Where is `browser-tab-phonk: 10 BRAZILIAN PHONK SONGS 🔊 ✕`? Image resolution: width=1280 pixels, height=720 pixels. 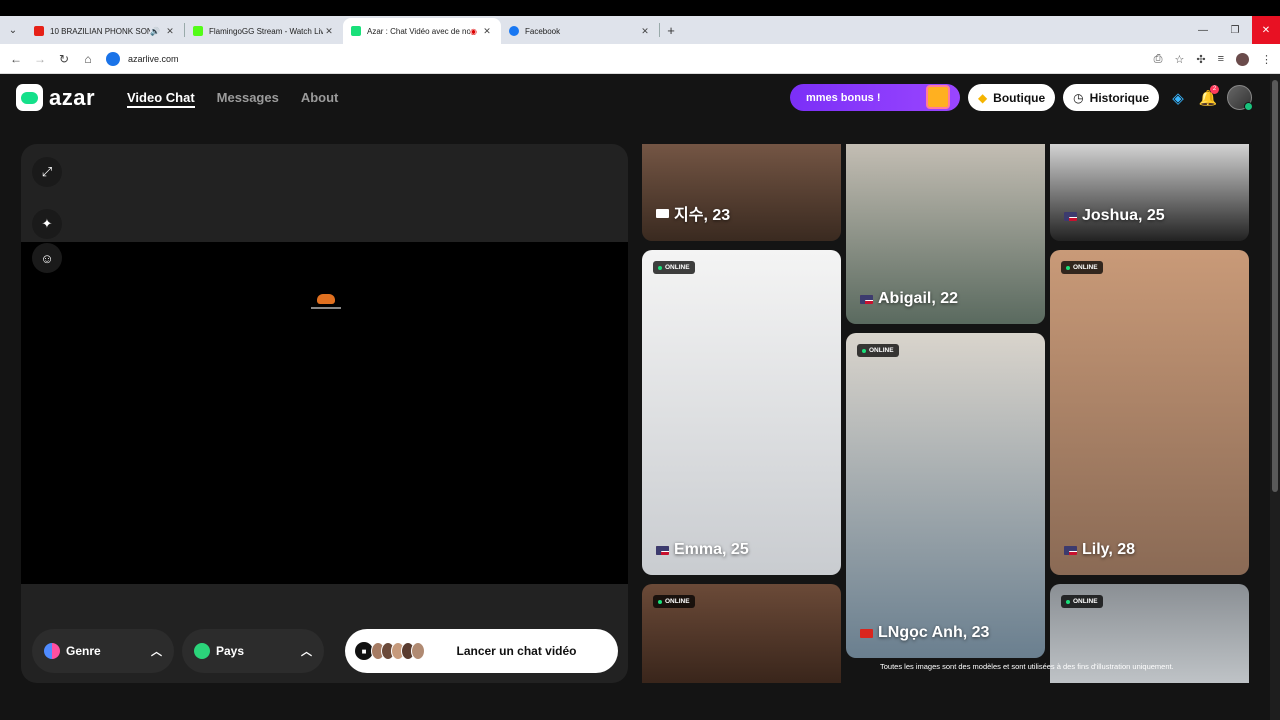
browser-tab-phonk: 10 BRAZILIAN PHONK SONGS 🔊 ✕ is located at coordinates (105, 31).